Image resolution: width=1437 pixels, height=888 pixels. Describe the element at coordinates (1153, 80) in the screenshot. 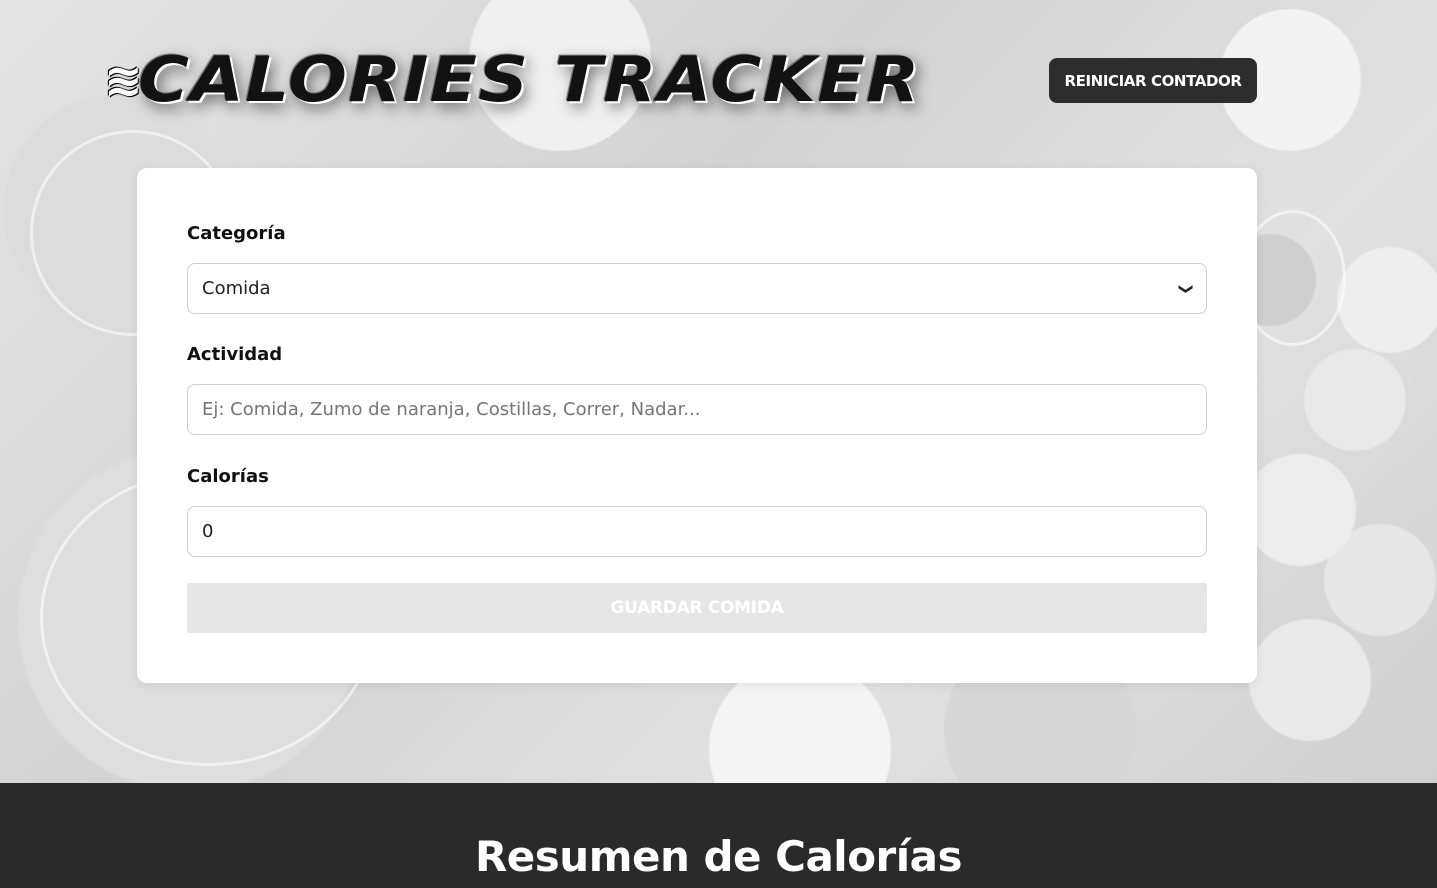

I see `reset-counter-button: REINICIAR CONTADOR` at that location.